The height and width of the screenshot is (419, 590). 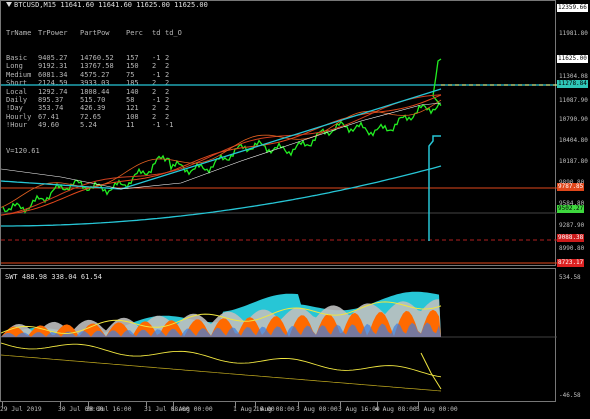 What do you see at coordinates (359, 409) in the screenshot?
I see `time-label: 3 Aug 16:00` at bounding box center [359, 409].